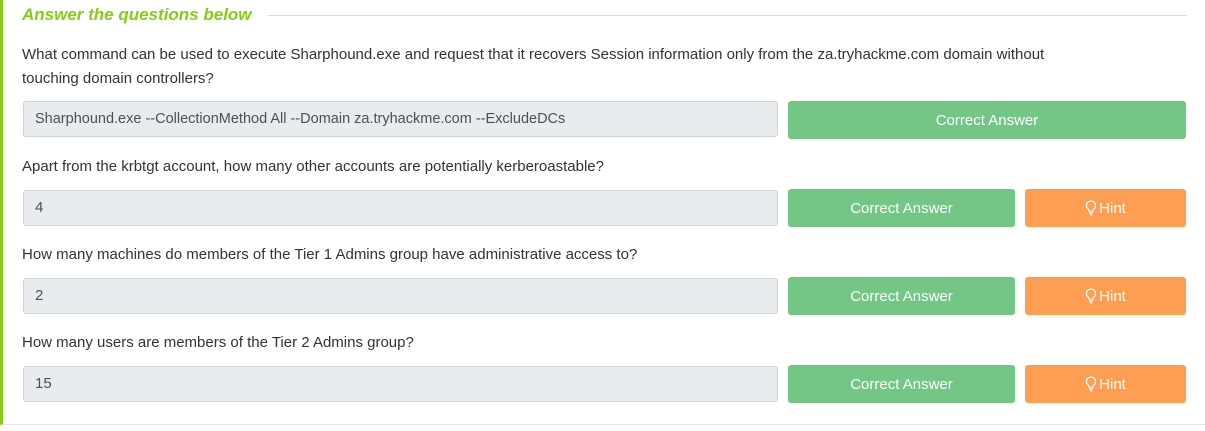 This screenshot has width=1205, height=431. I want to click on section-title: Answer the questions below, so click(137, 14).